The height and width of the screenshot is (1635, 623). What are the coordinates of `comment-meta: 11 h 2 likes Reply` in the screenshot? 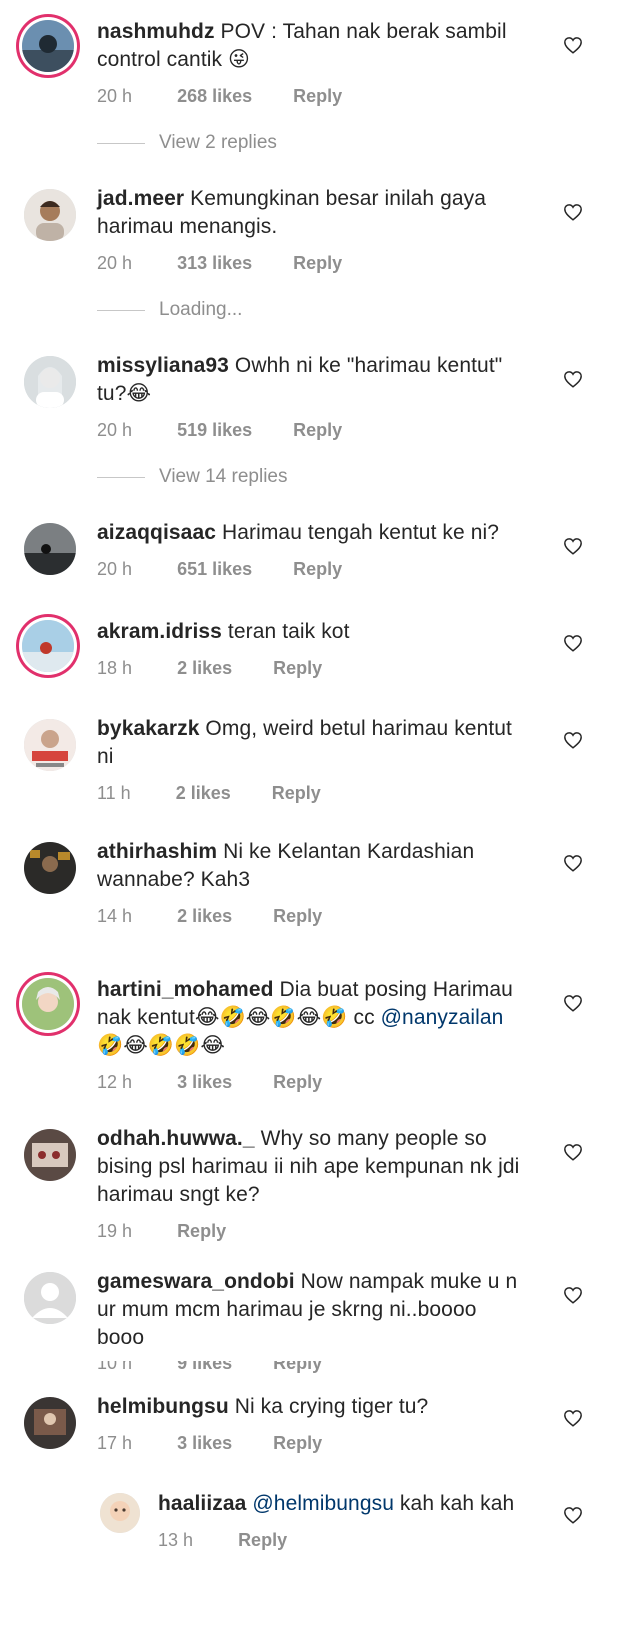 It's located at (312, 793).